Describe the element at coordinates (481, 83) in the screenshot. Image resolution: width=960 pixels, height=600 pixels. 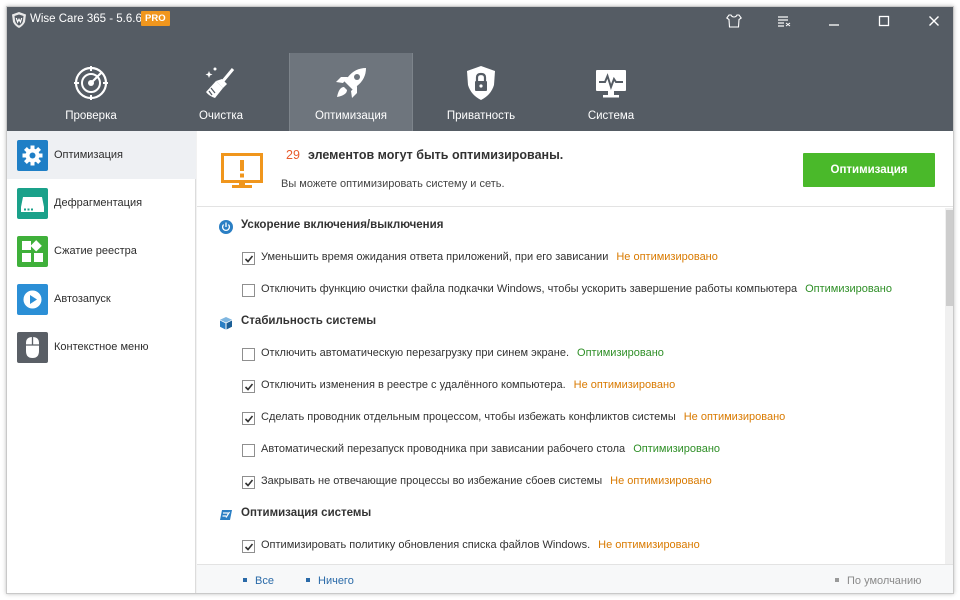
I see `lock-shield-icon` at that location.